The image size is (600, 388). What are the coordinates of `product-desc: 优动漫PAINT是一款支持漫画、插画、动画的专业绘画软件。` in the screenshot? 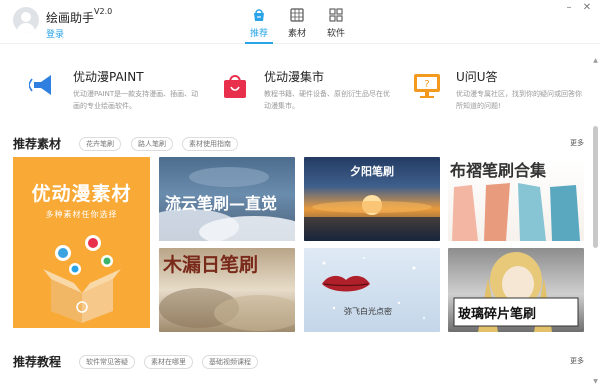 It's located at (136, 100).